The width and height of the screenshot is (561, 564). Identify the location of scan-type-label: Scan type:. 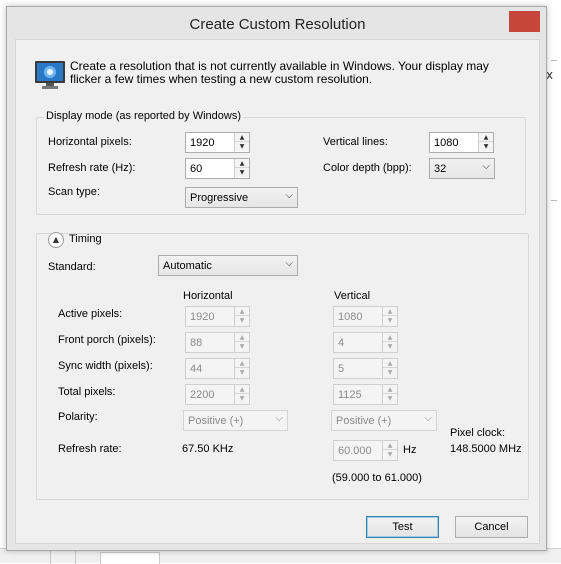
(74, 192).